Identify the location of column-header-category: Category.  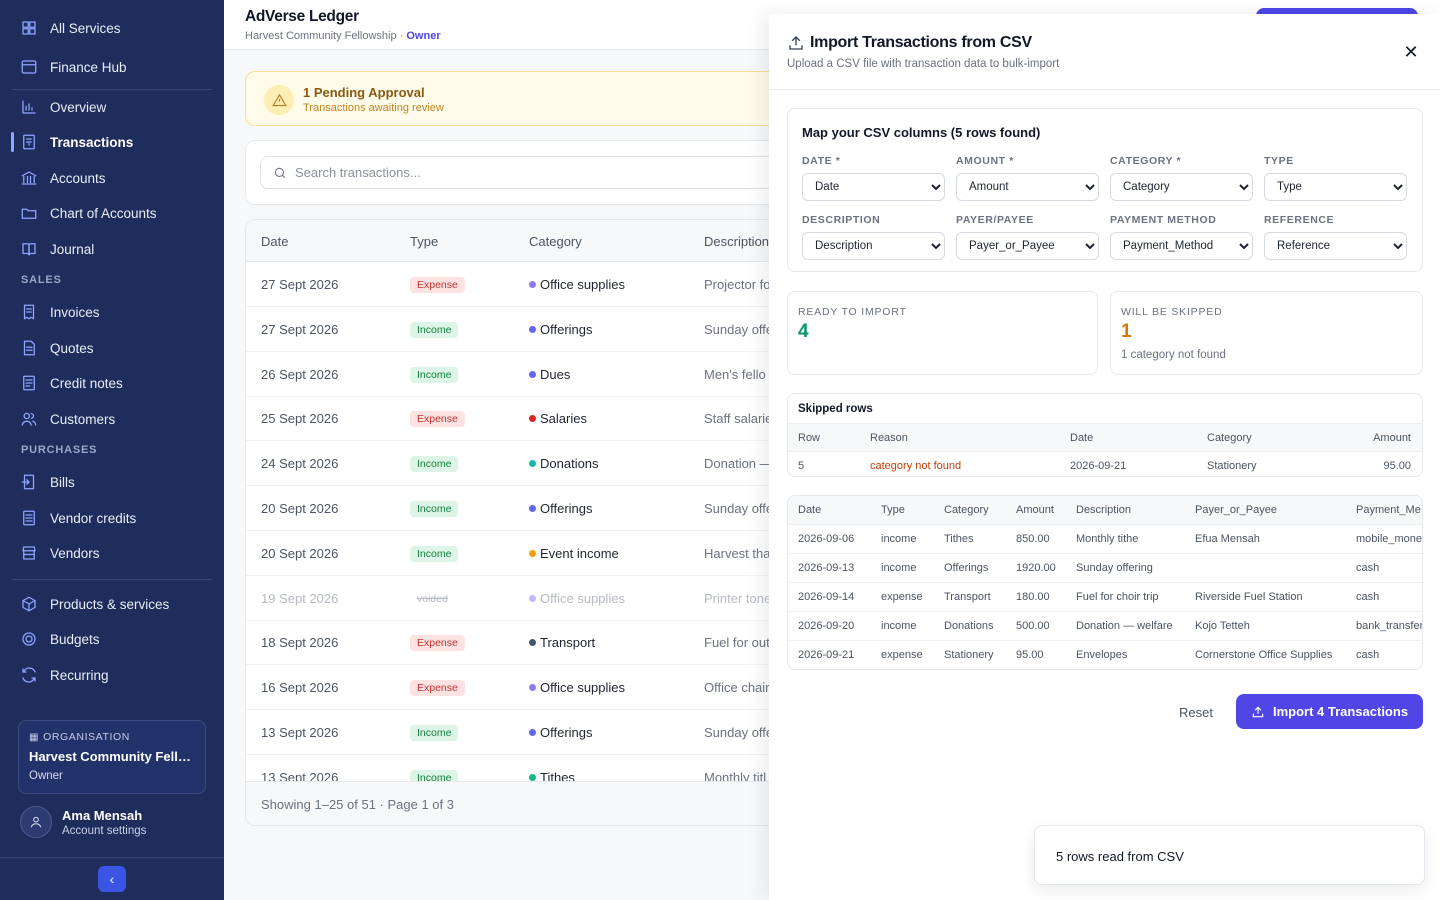
(555, 241).